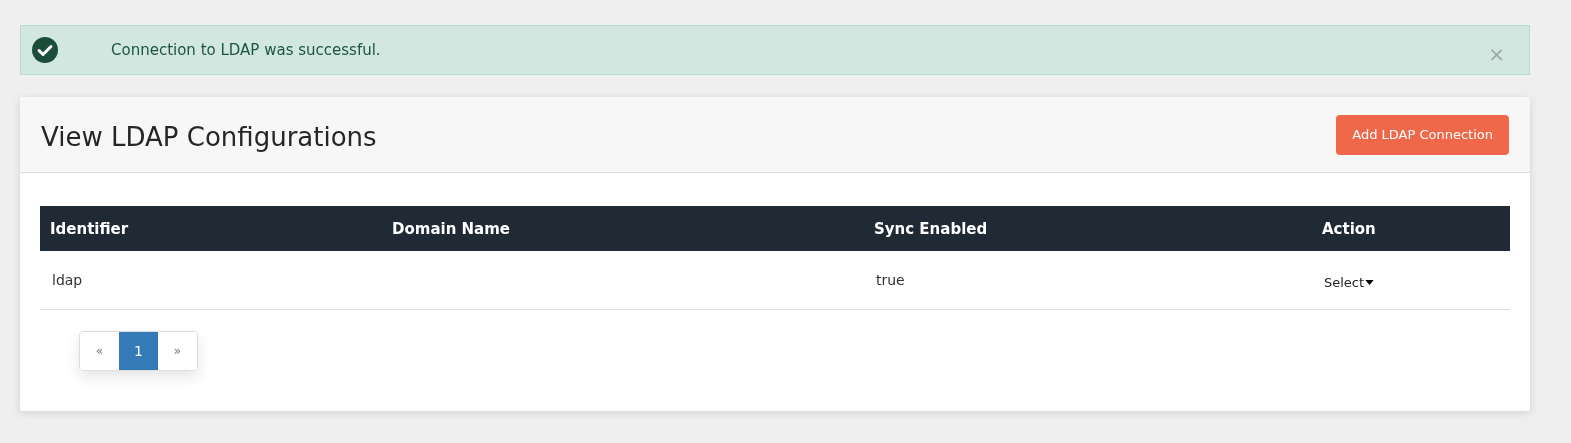 This screenshot has height=443, width=1571. Describe the element at coordinates (209, 136) in the screenshot. I see `page-title: View LDAP Configurations` at that location.